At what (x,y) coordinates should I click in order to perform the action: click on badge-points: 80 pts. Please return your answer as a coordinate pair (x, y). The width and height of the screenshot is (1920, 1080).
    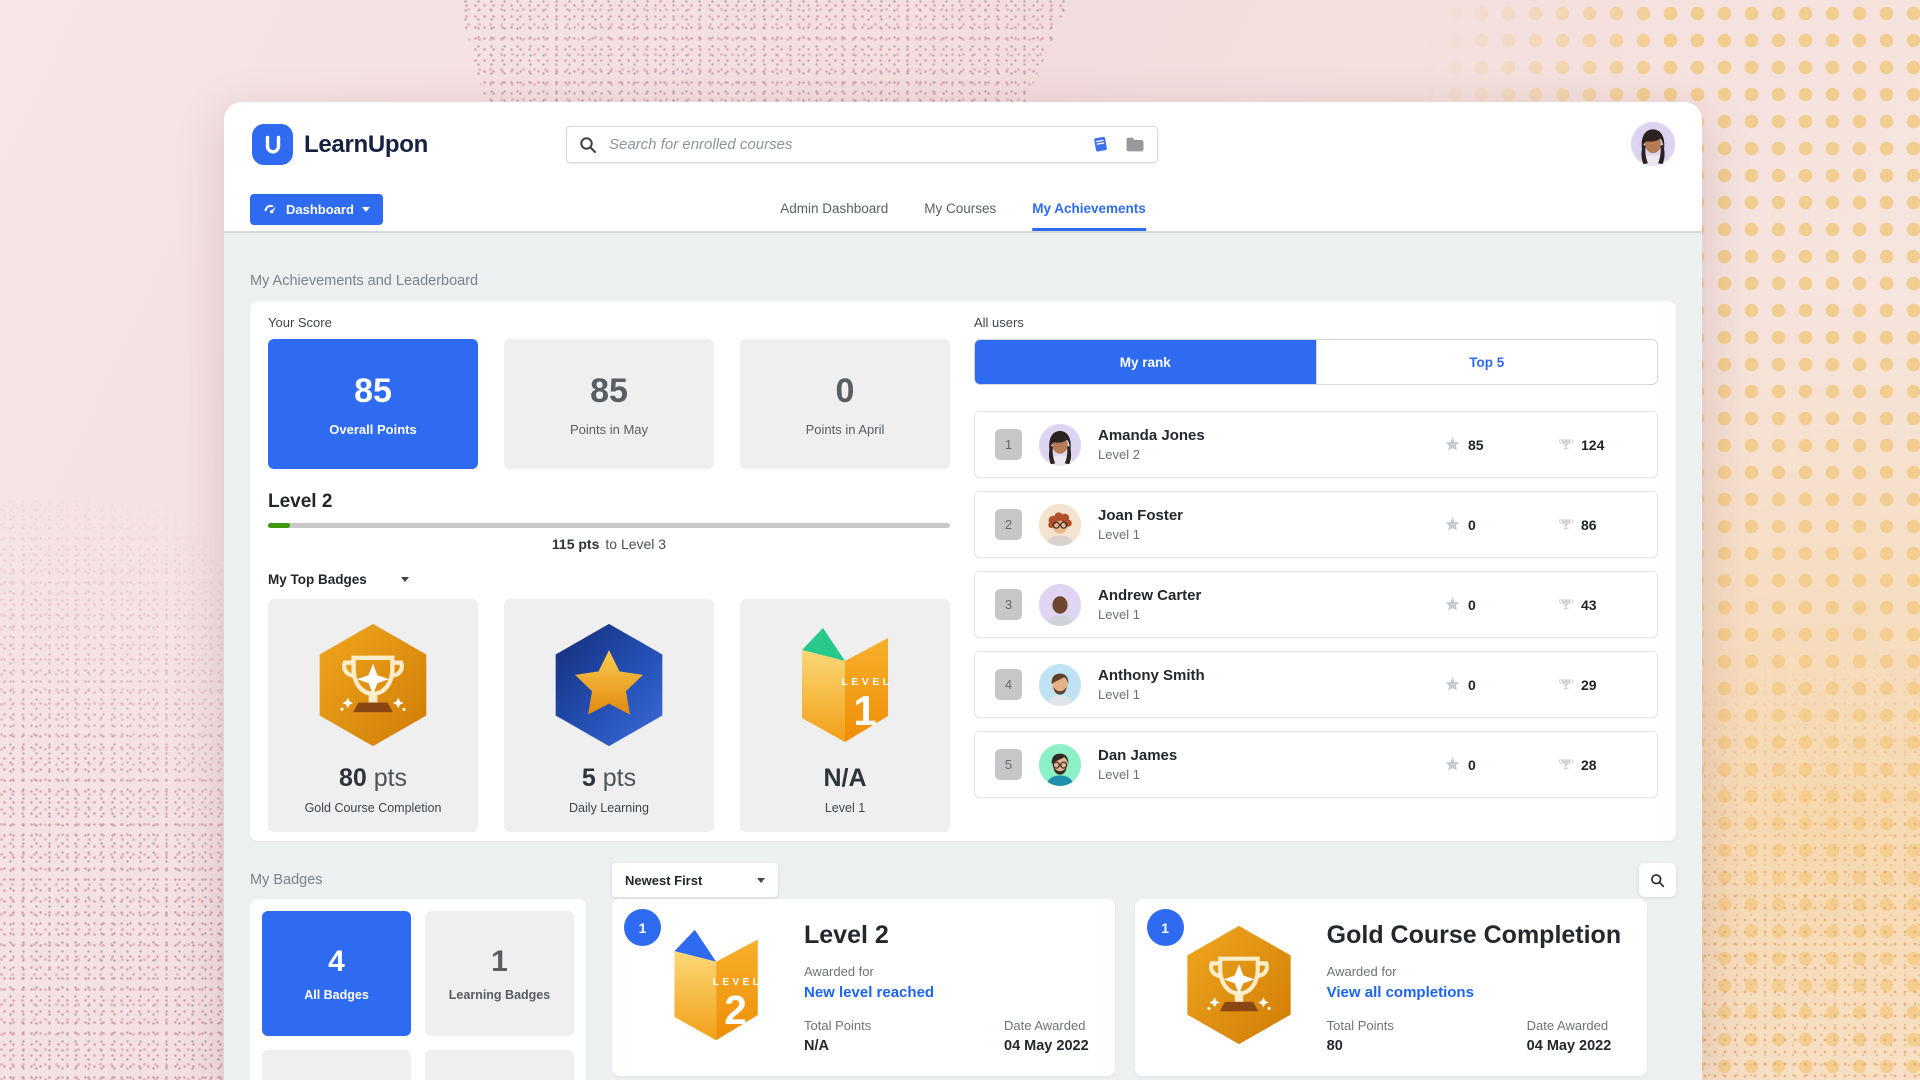
    Looking at the image, I should click on (373, 778).